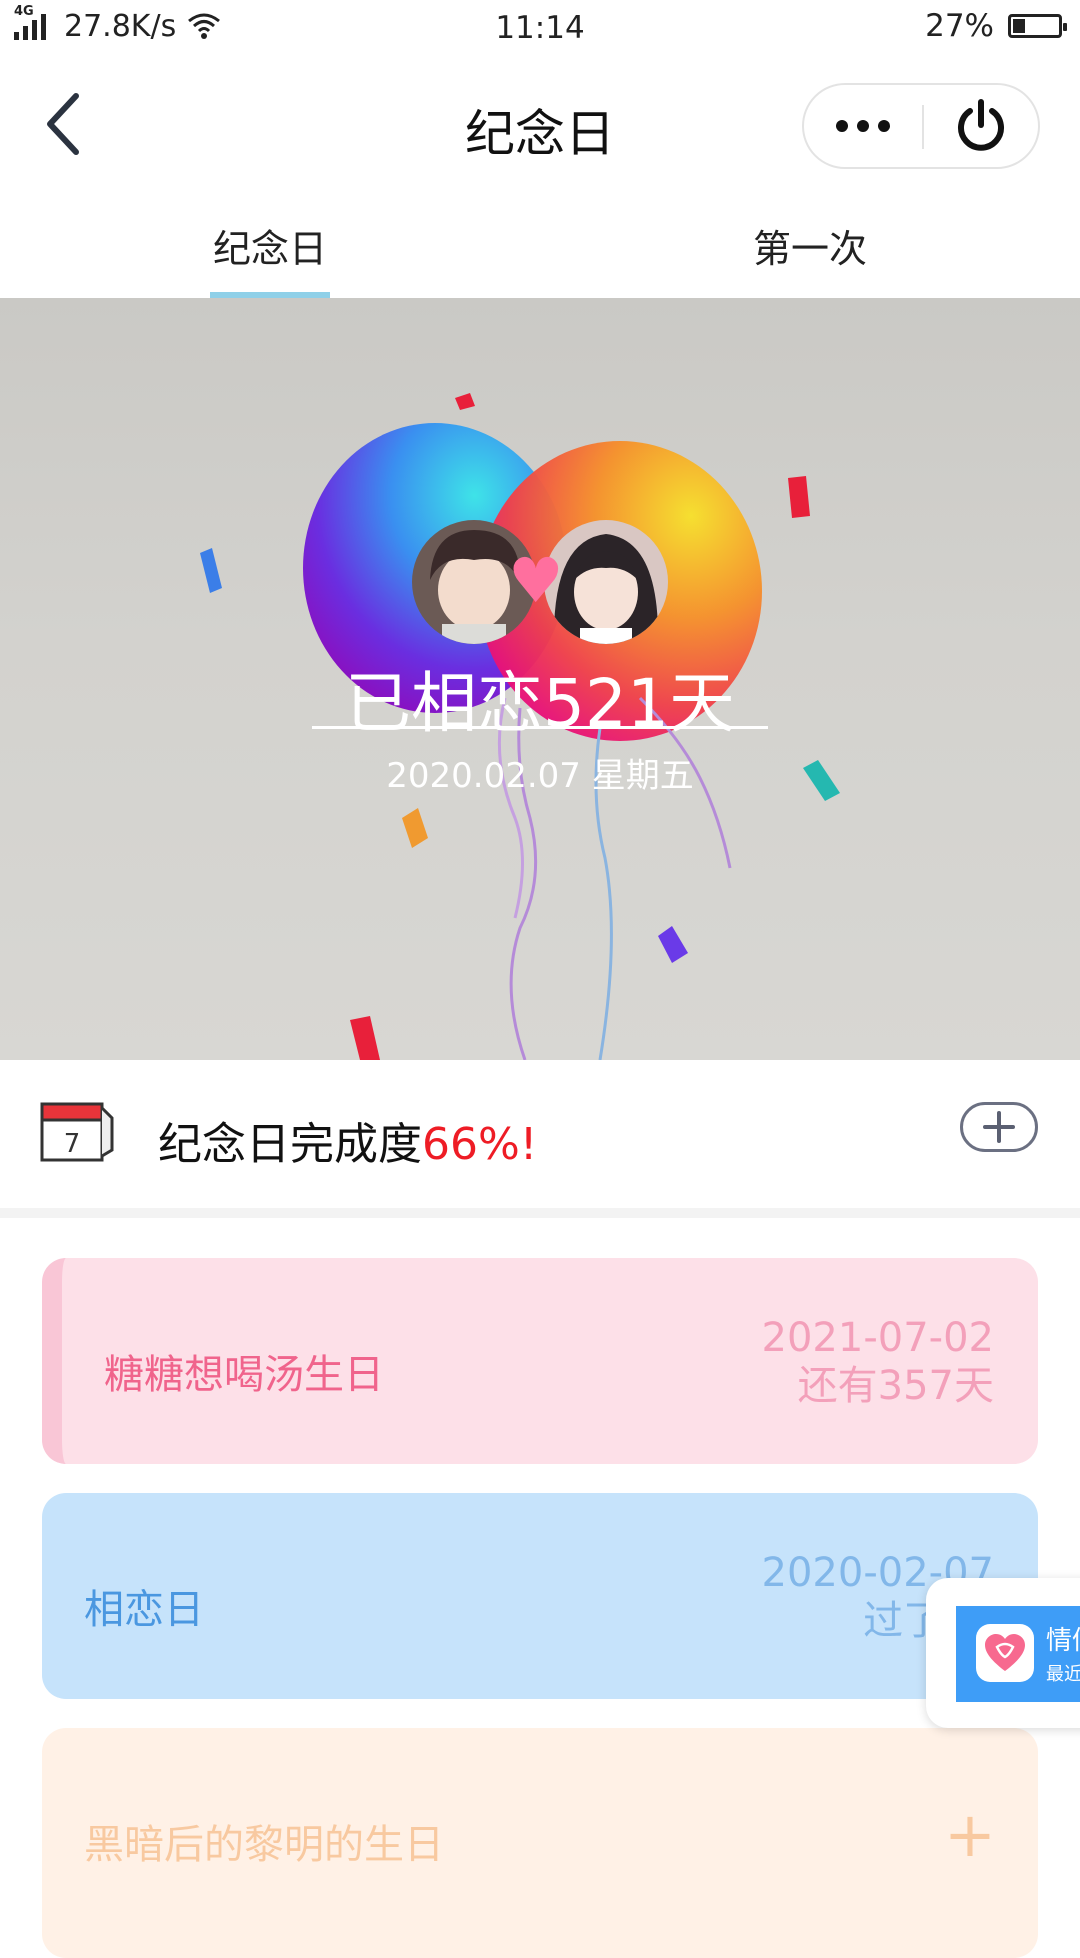  What do you see at coordinates (264, 1845) in the screenshot?
I see `card-title: 黑暗后的黎明的生日` at bounding box center [264, 1845].